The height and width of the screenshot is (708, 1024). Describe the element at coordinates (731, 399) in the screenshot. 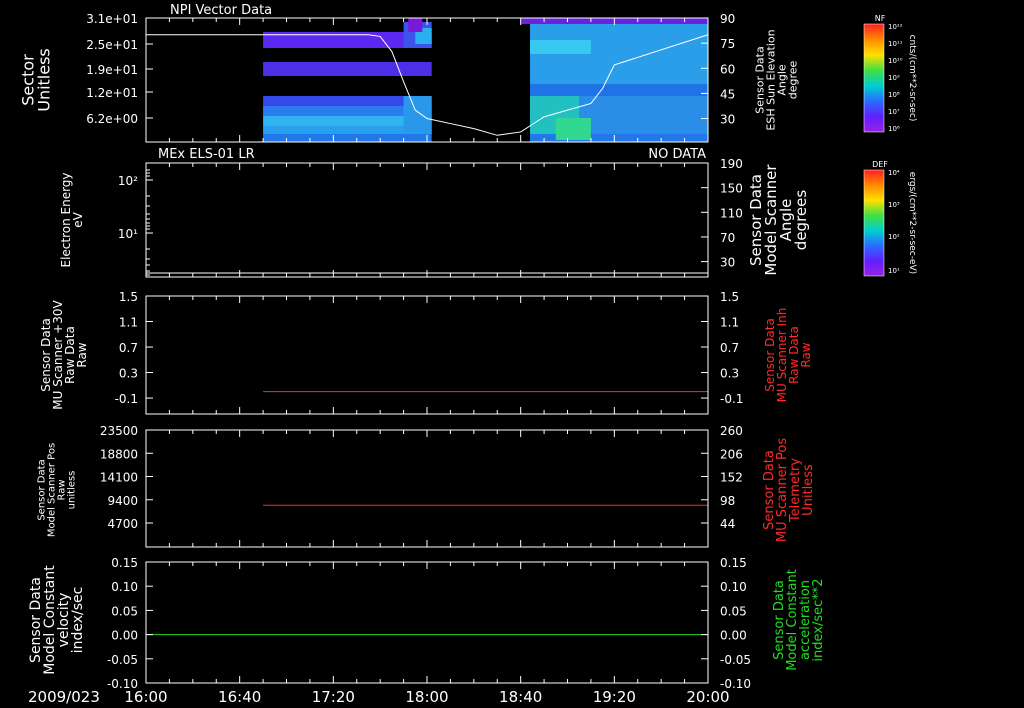

I see `right-y-tick-label: -0.1` at that location.